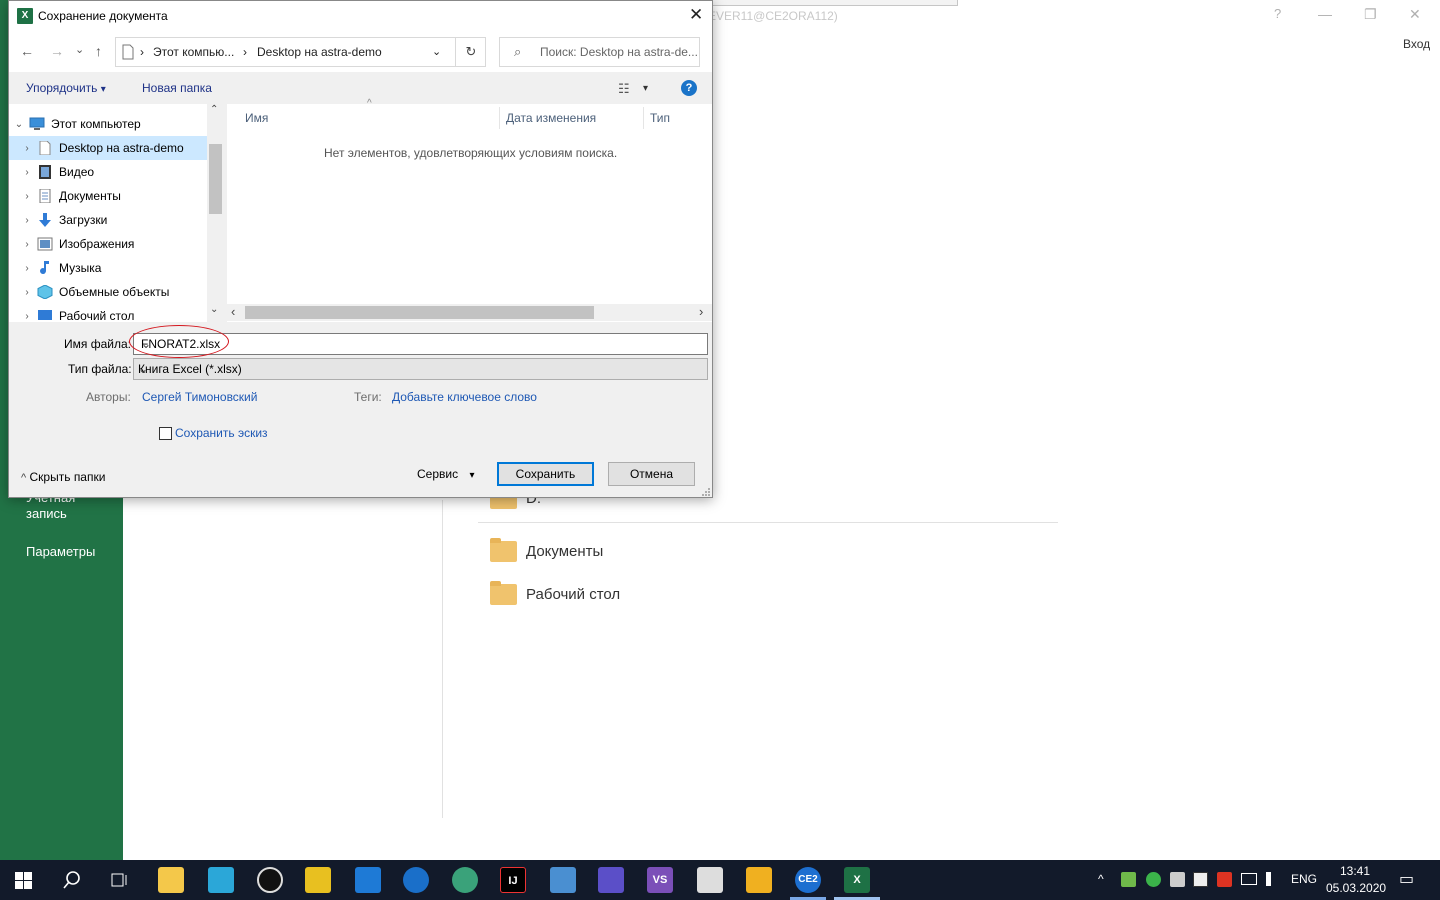 The height and width of the screenshot is (900, 1440). Describe the element at coordinates (96, 124) in the screenshot. I see `tree-item-label: Этот компьютер` at that location.